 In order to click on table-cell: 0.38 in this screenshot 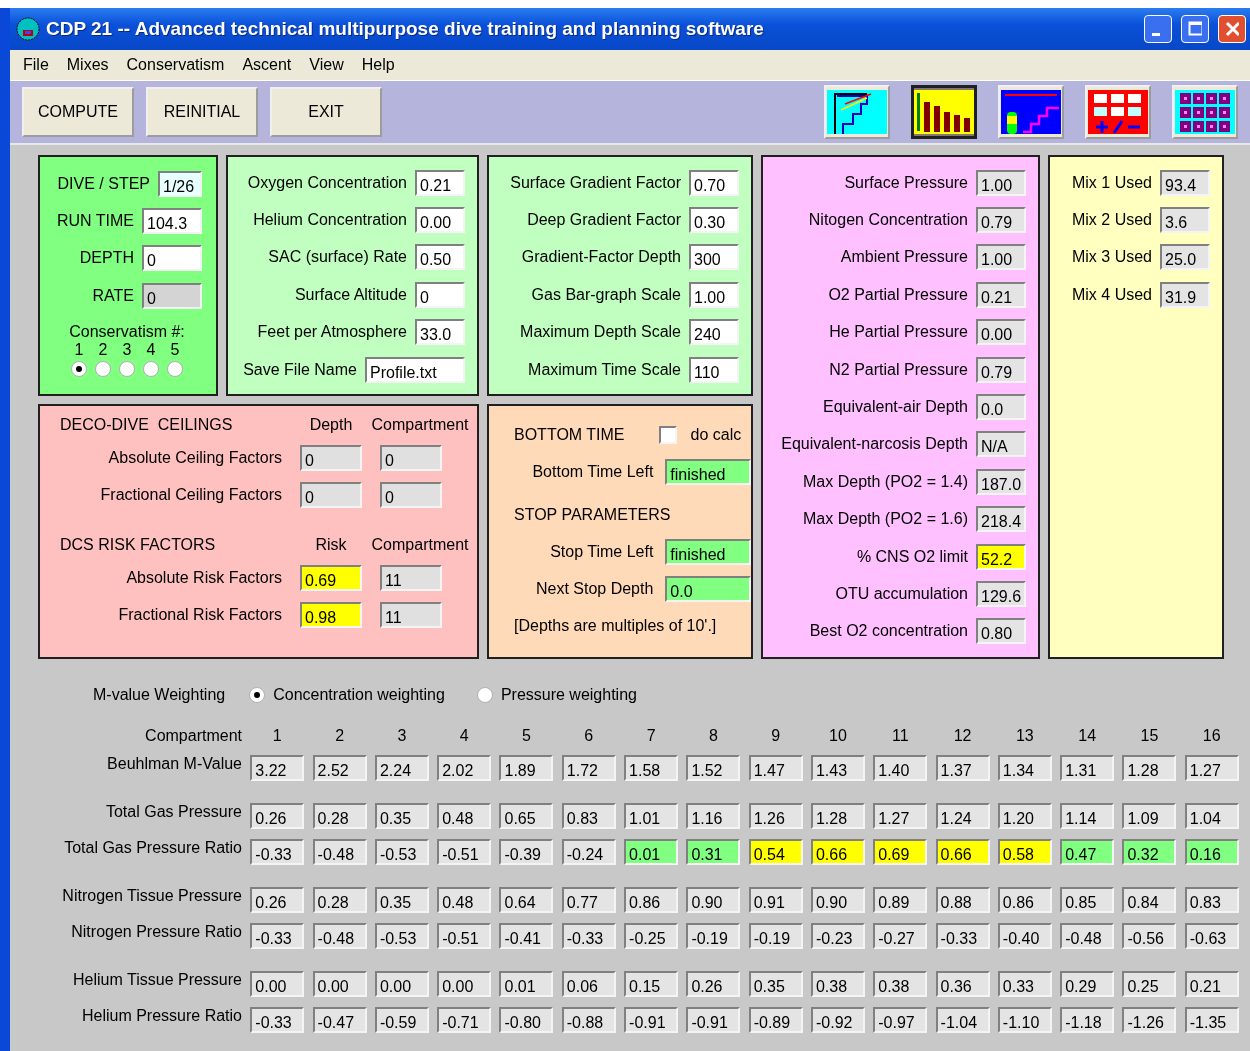, I will do `click(900, 984)`.